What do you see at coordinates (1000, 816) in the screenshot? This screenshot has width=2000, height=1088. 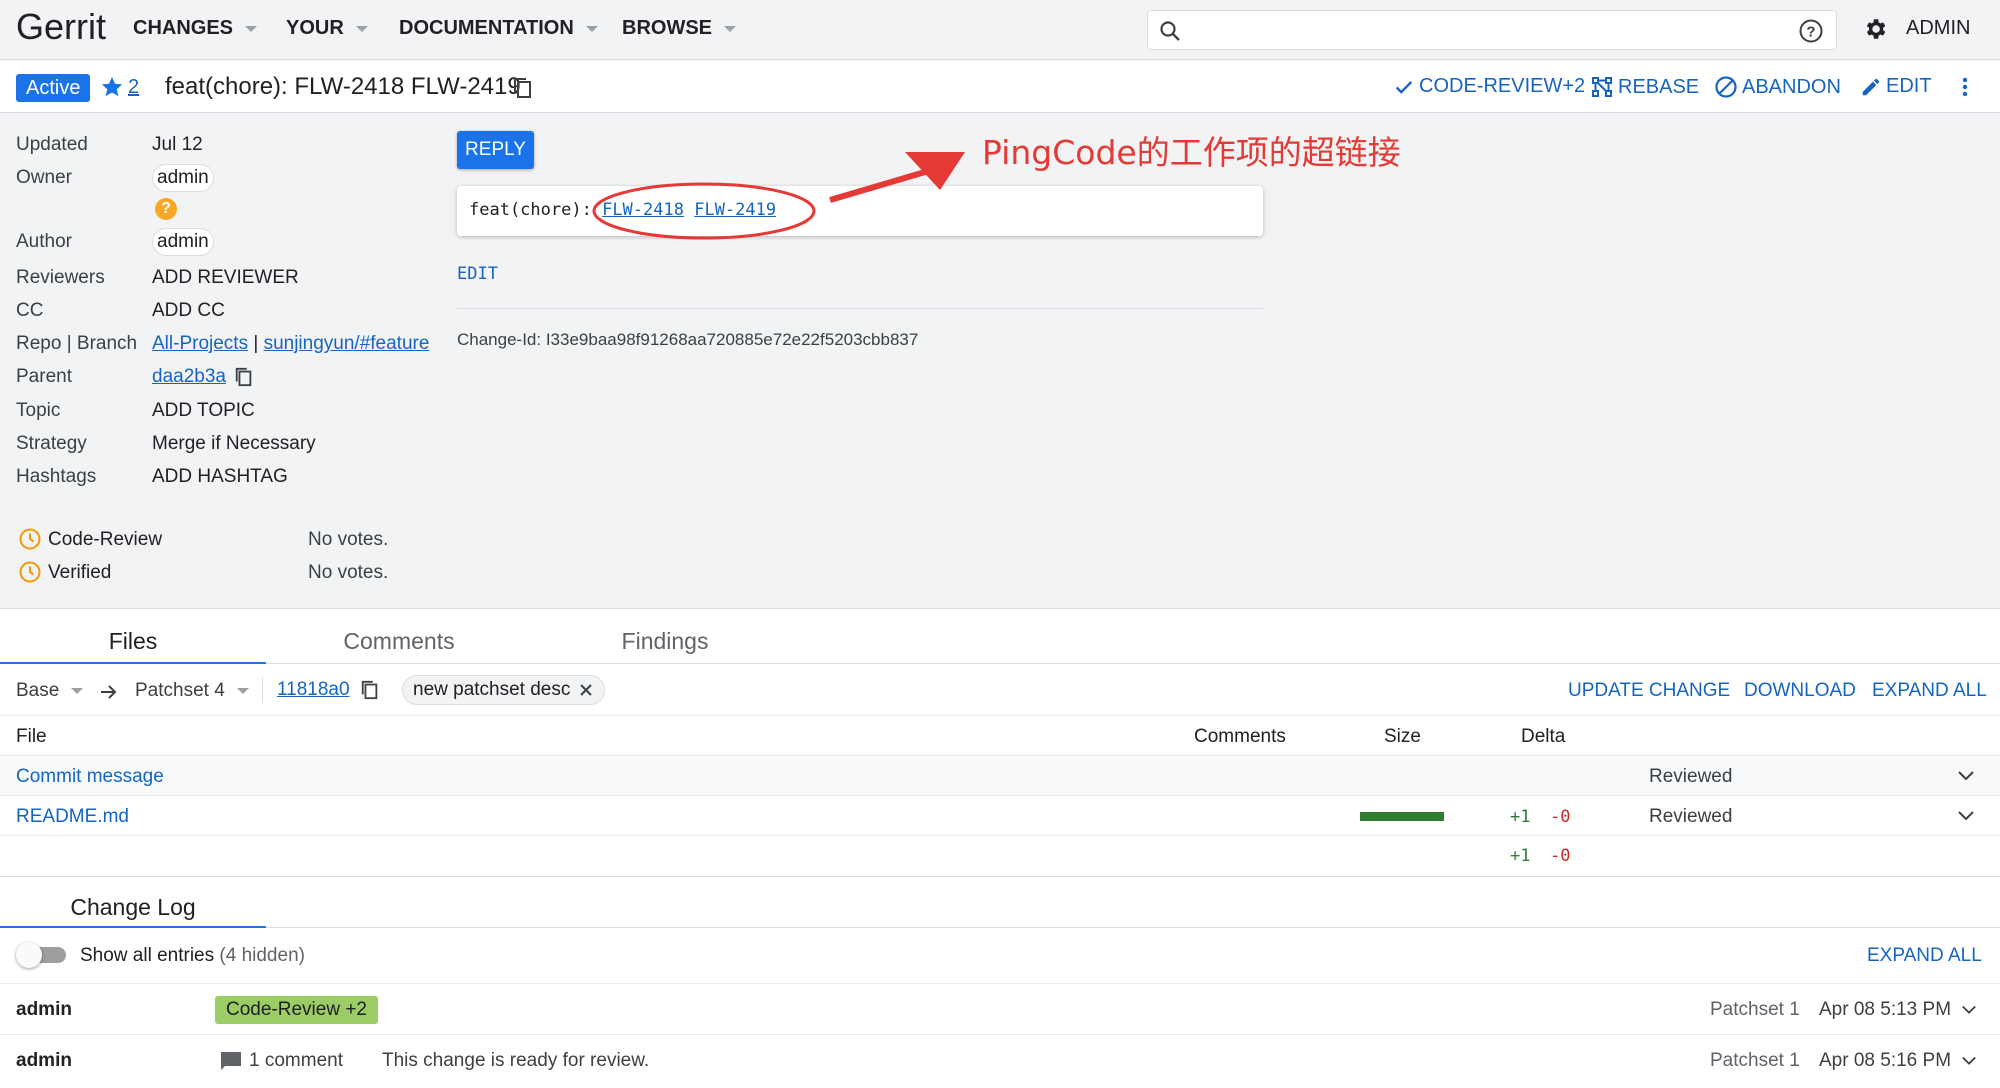 I see `file-row: README.md +1 -0 Reviewed` at bounding box center [1000, 816].